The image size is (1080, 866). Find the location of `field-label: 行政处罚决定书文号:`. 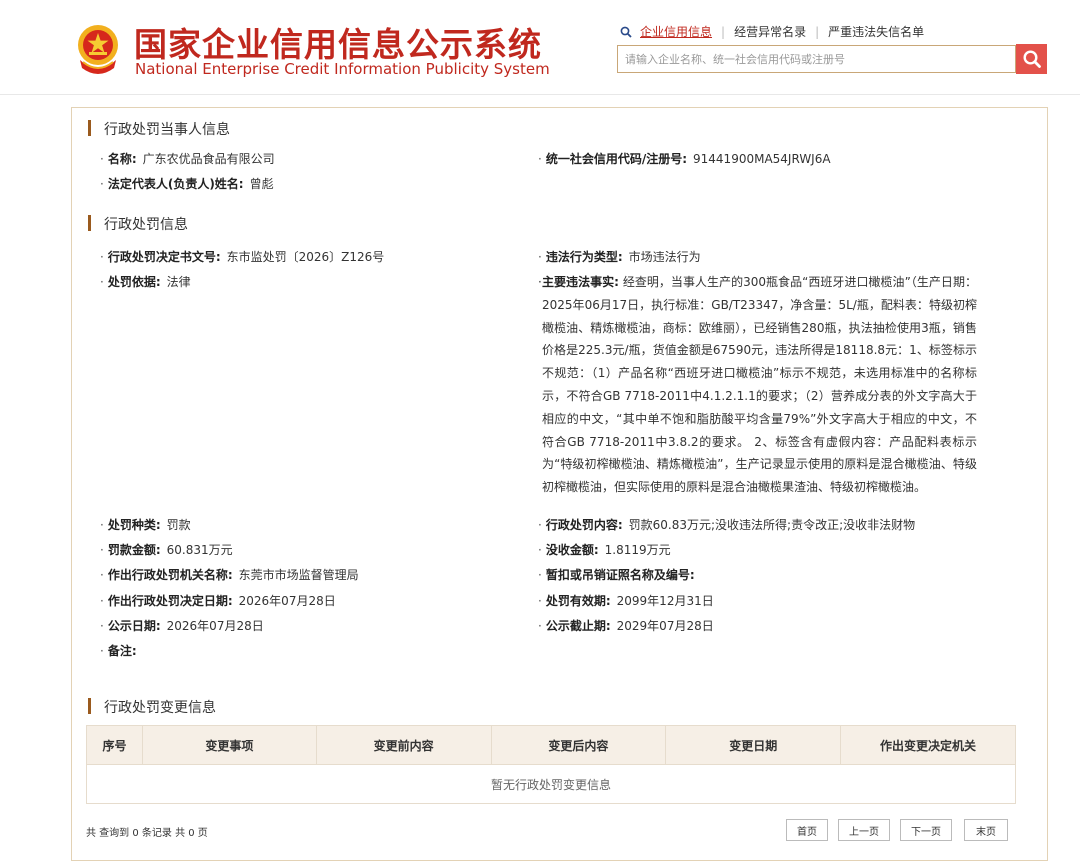

field-label: 行政处罚决定书文号: is located at coordinates (164, 257).